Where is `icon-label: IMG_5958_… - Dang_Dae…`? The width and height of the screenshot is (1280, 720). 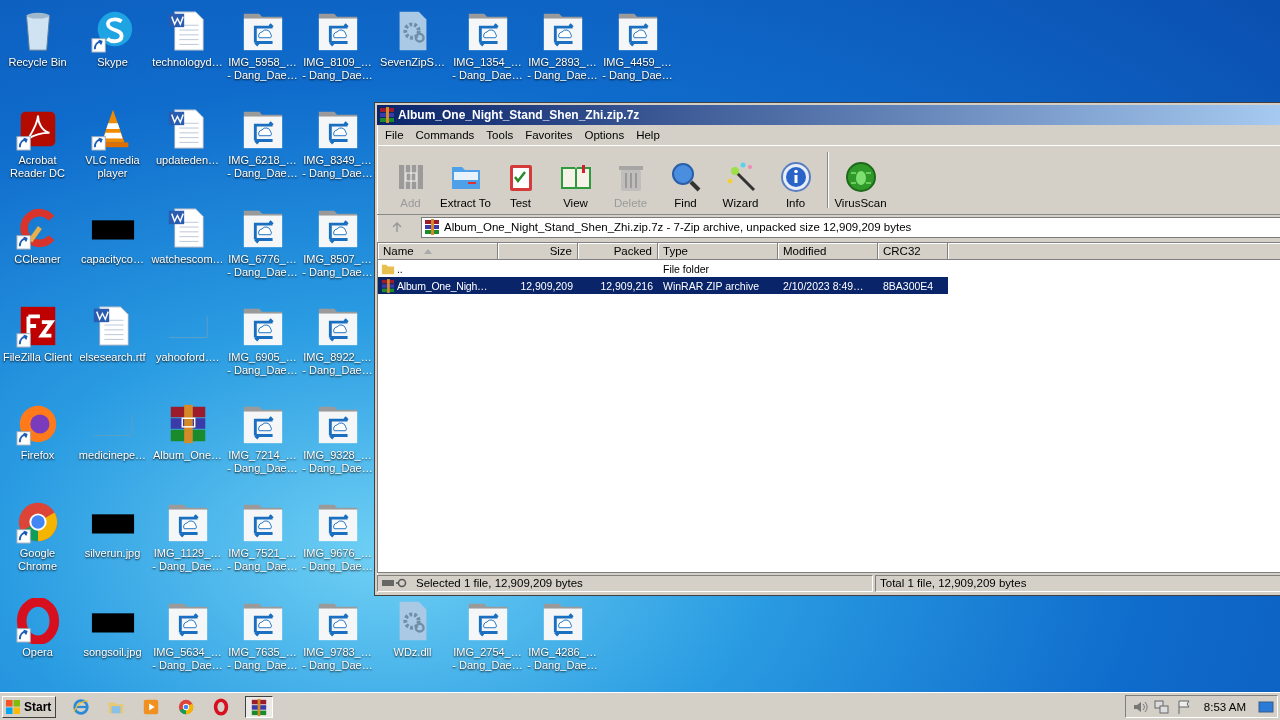 icon-label: IMG_5958_… - Dang_Dae… is located at coordinates (262, 69).